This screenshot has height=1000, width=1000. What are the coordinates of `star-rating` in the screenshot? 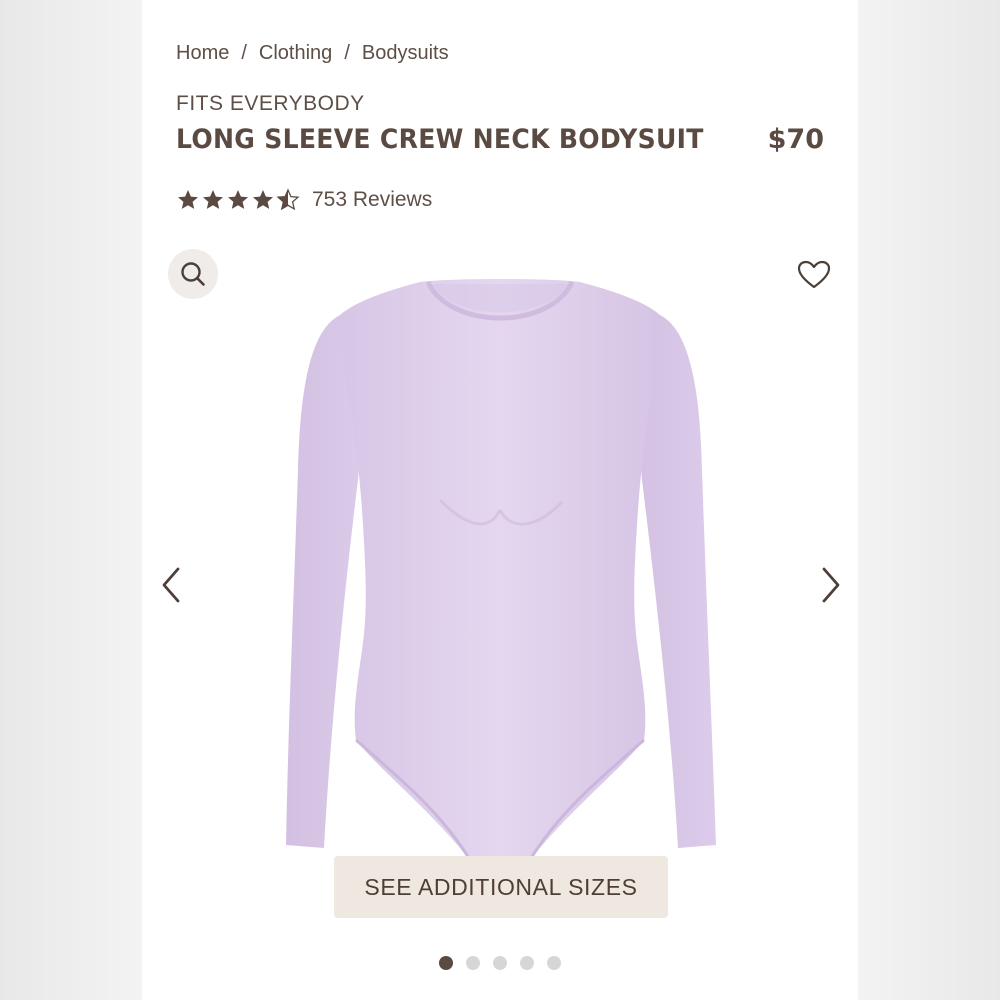 It's located at (238, 200).